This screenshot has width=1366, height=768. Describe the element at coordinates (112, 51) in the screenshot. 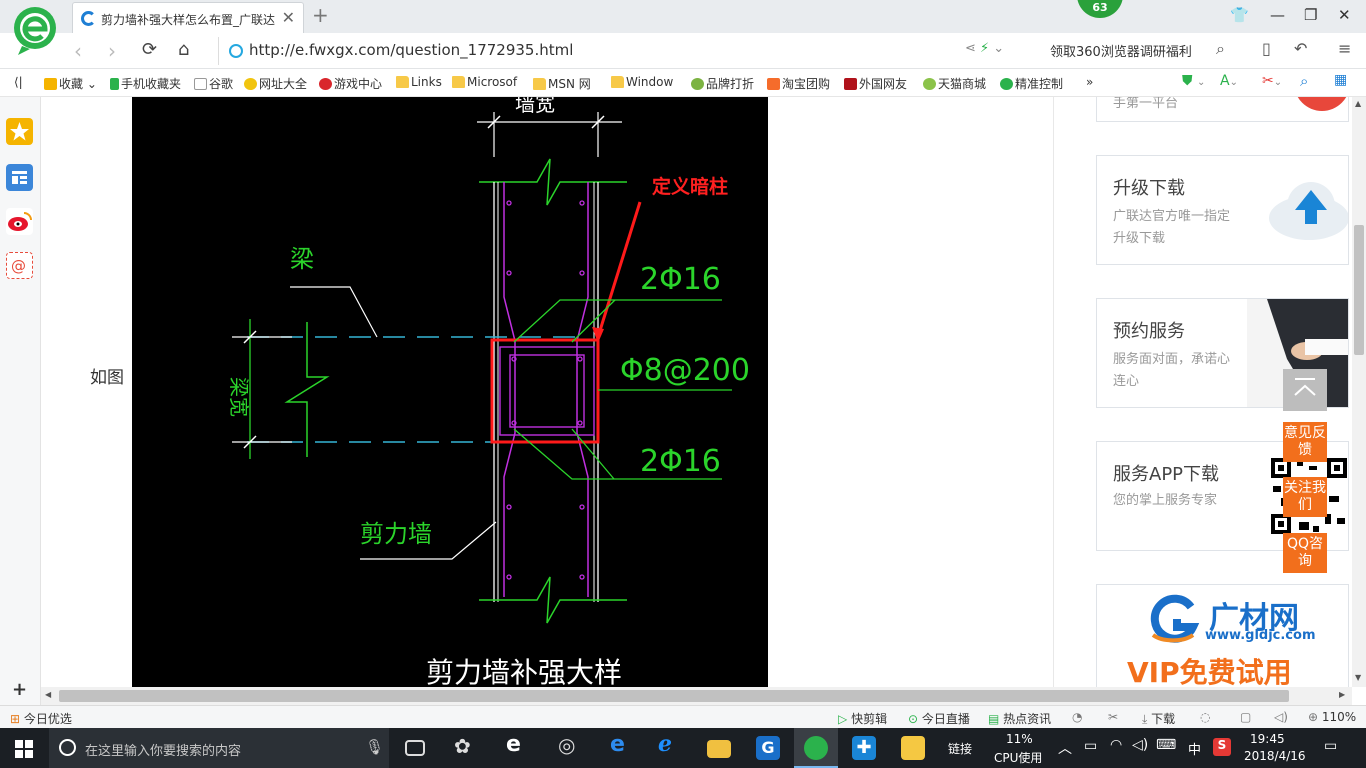

I see `forward-button: ›` at that location.